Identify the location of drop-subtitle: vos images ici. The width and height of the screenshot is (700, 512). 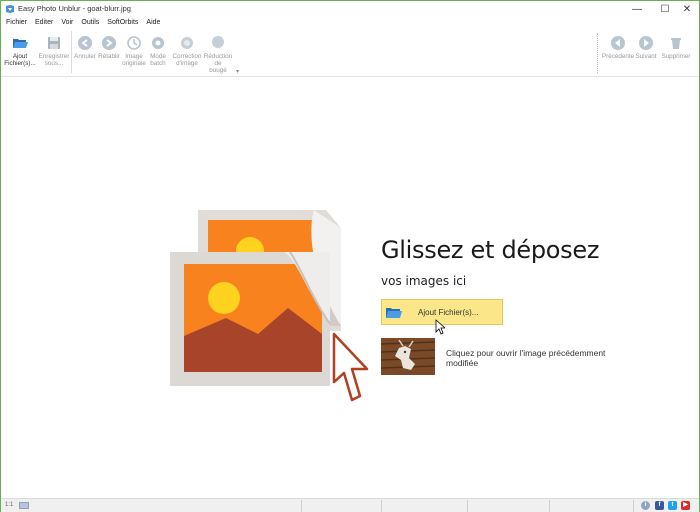
(424, 281).